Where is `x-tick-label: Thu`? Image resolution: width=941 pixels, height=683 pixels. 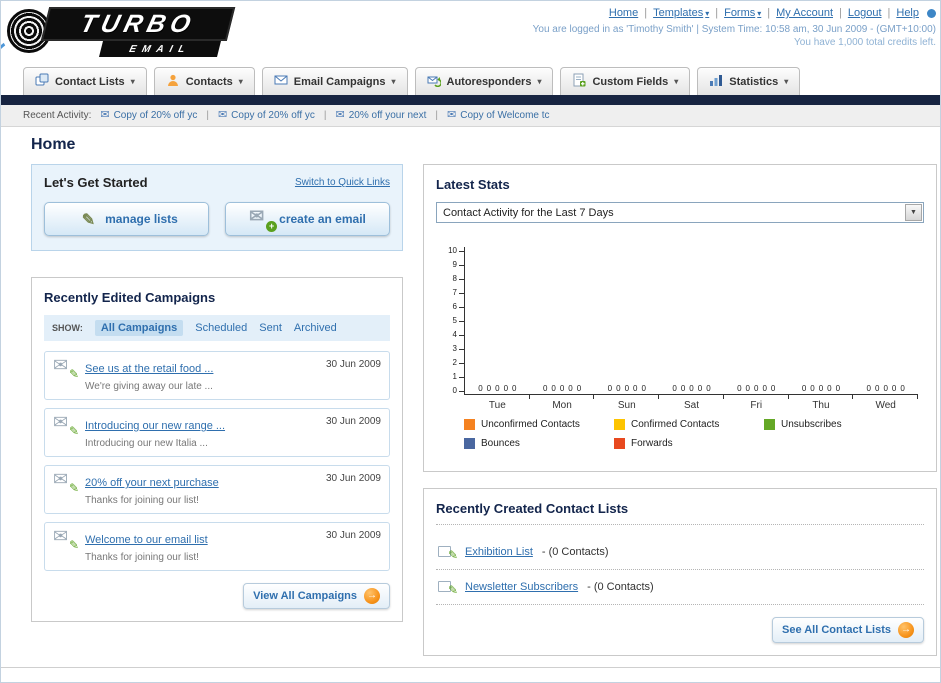 x-tick-label: Thu is located at coordinates (821, 405).